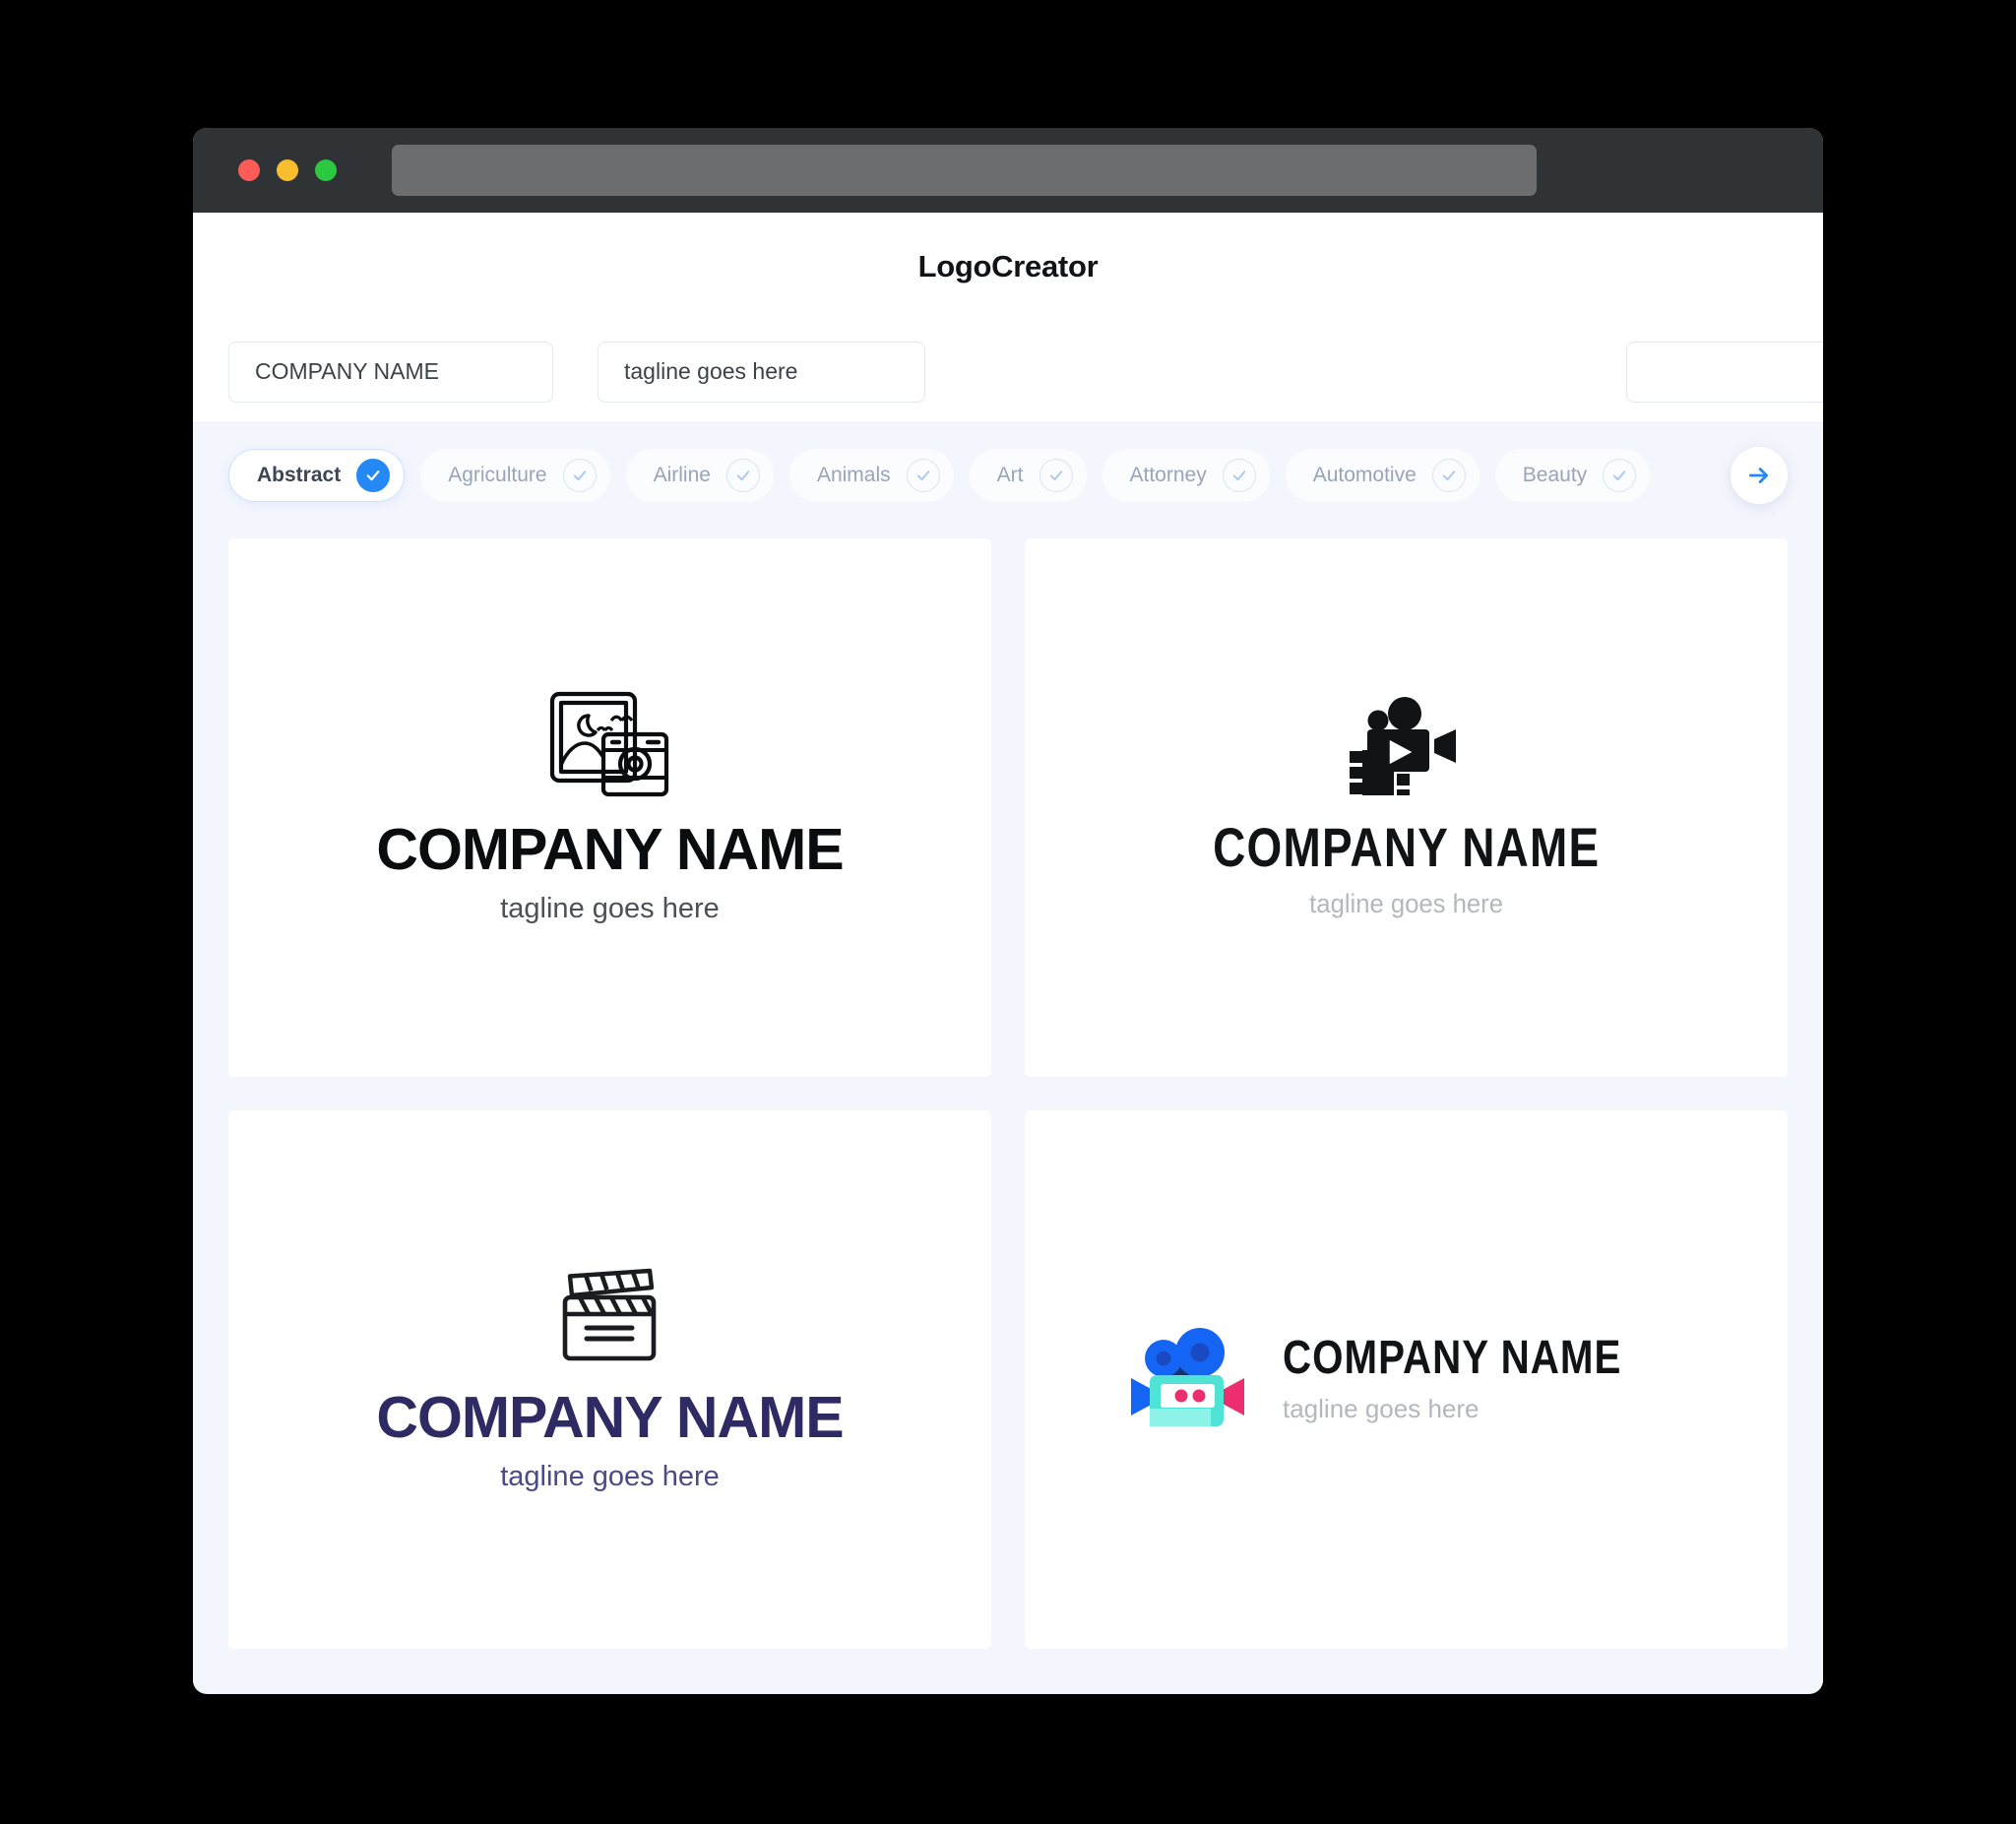 This screenshot has width=2016, height=1824. I want to click on category-chip-label: Animals, so click(853, 474).